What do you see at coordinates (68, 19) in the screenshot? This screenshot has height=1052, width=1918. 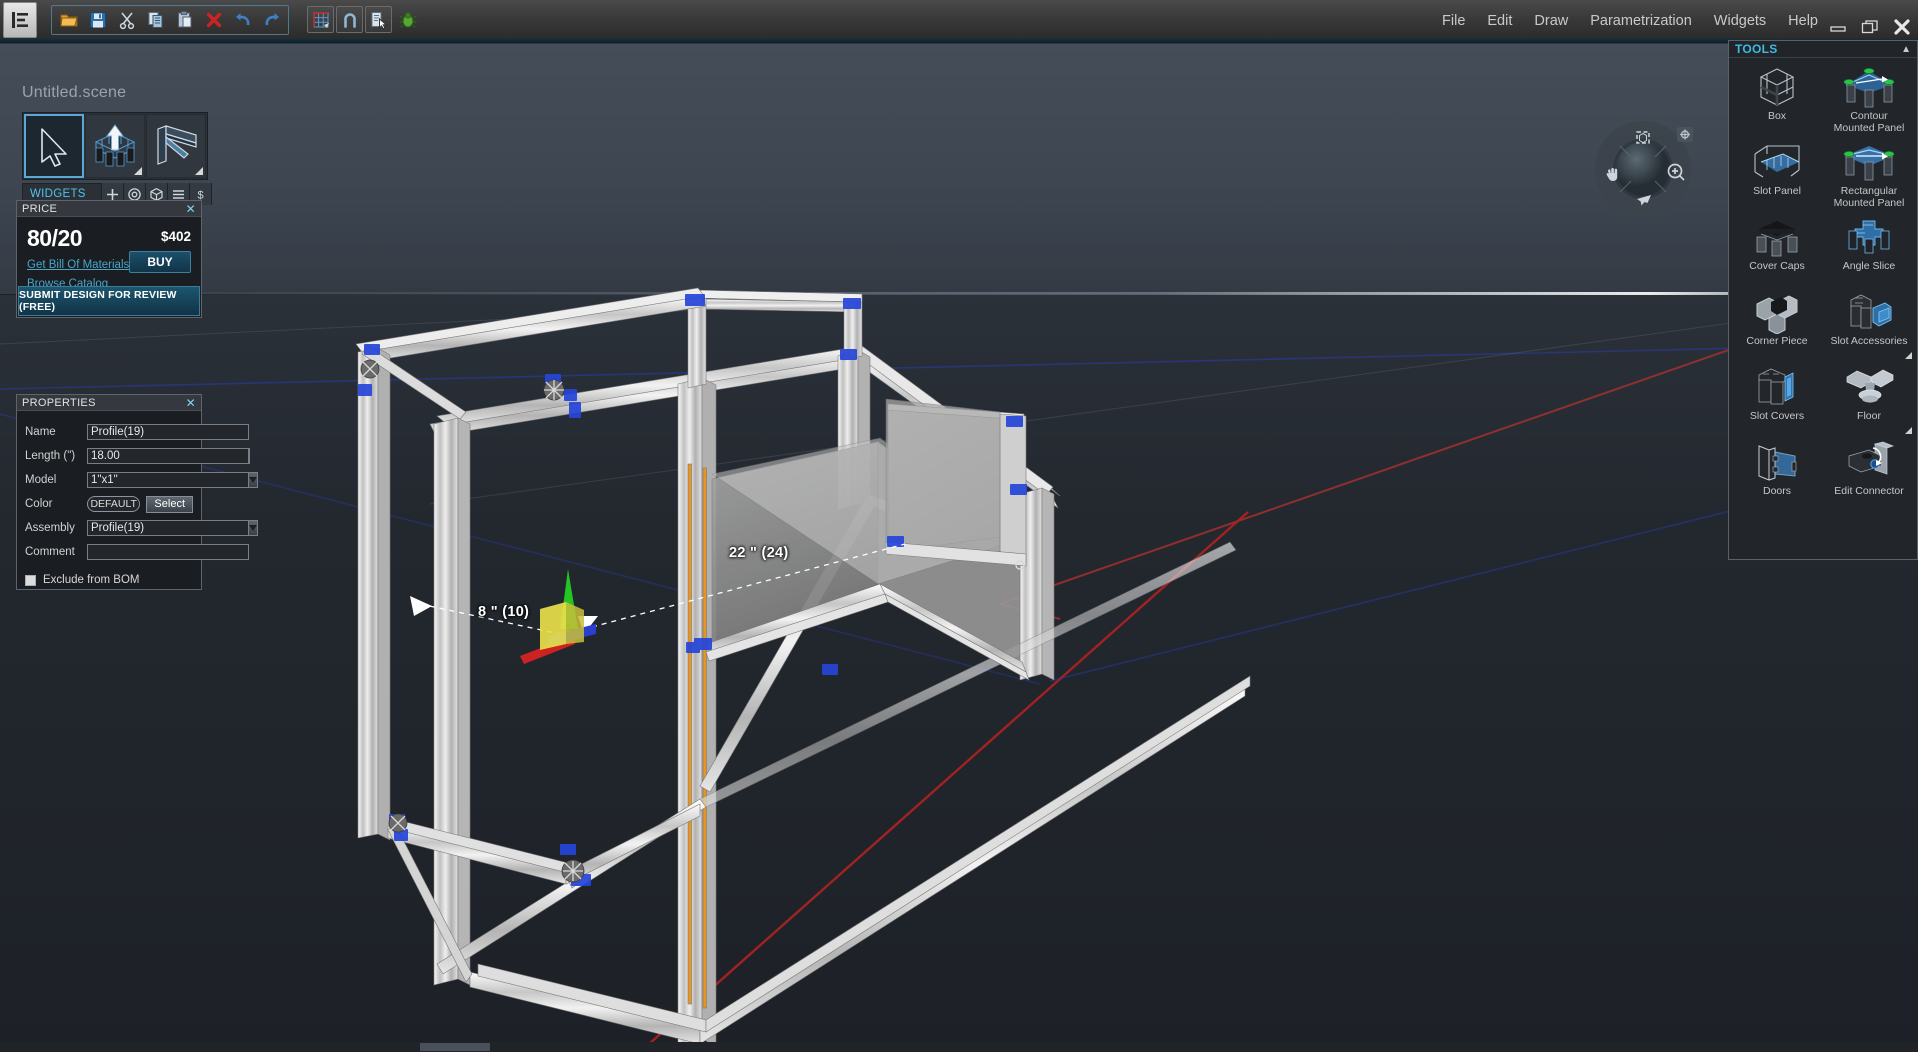 I see `open-icon` at bounding box center [68, 19].